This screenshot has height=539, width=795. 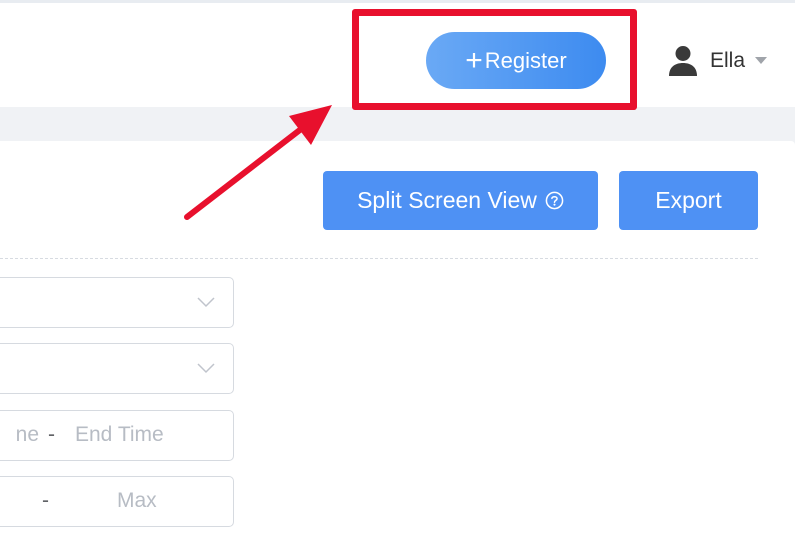 I want to click on user-icon, so click(x=683, y=61).